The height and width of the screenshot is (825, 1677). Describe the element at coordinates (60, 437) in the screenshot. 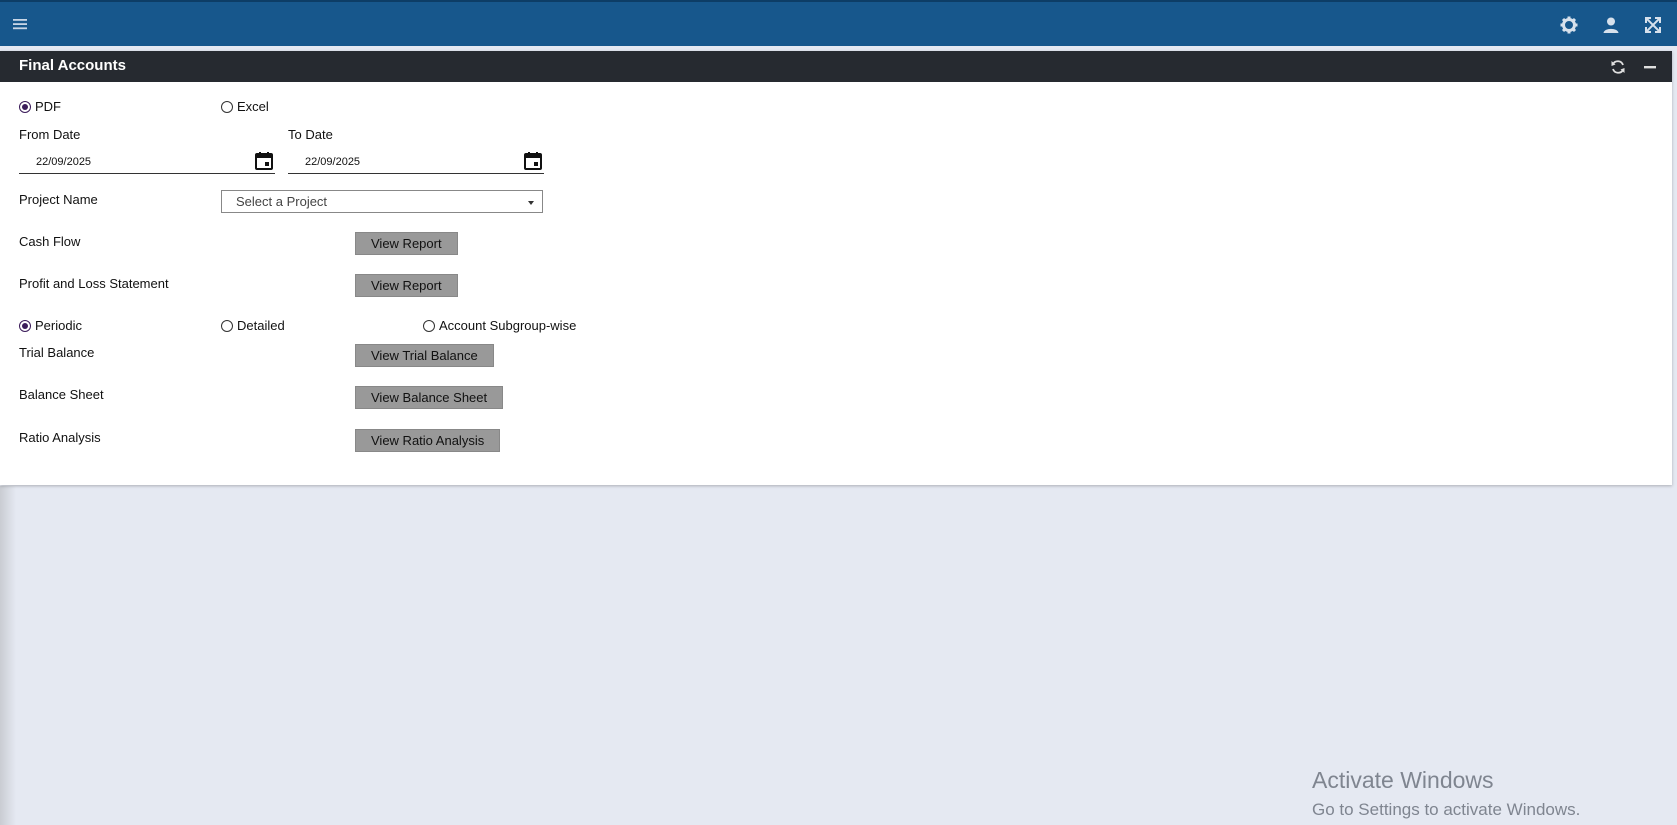

I see `ratio-analysis-label: Ratio Analysis` at that location.